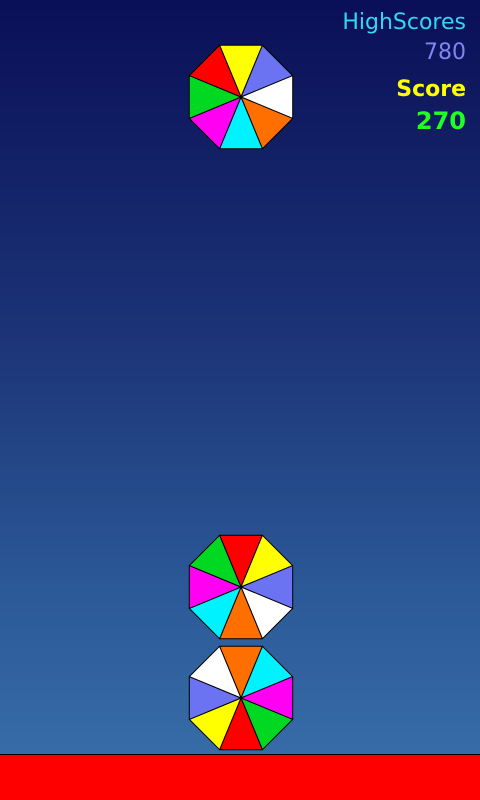  Describe the element at coordinates (431, 90) in the screenshot. I see `score-label: Score` at that location.